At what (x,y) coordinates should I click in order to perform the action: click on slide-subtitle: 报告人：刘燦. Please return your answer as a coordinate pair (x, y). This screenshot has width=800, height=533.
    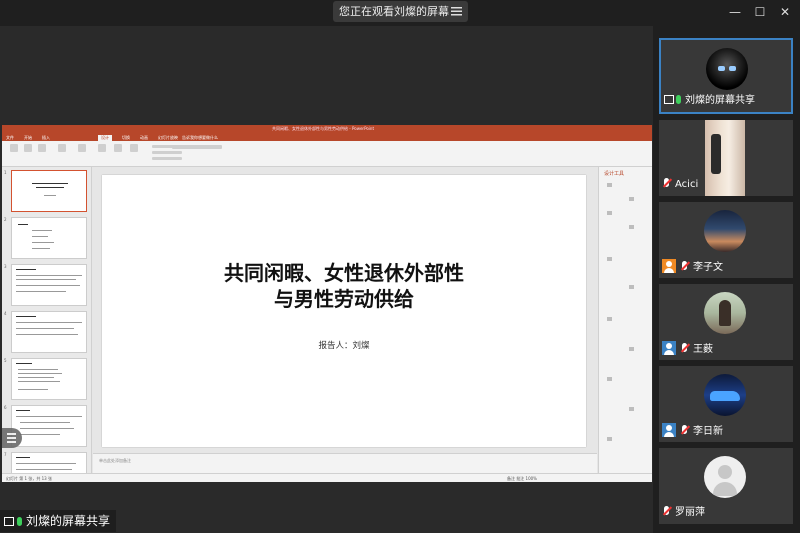
    Looking at the image, I should click on (344, 345).